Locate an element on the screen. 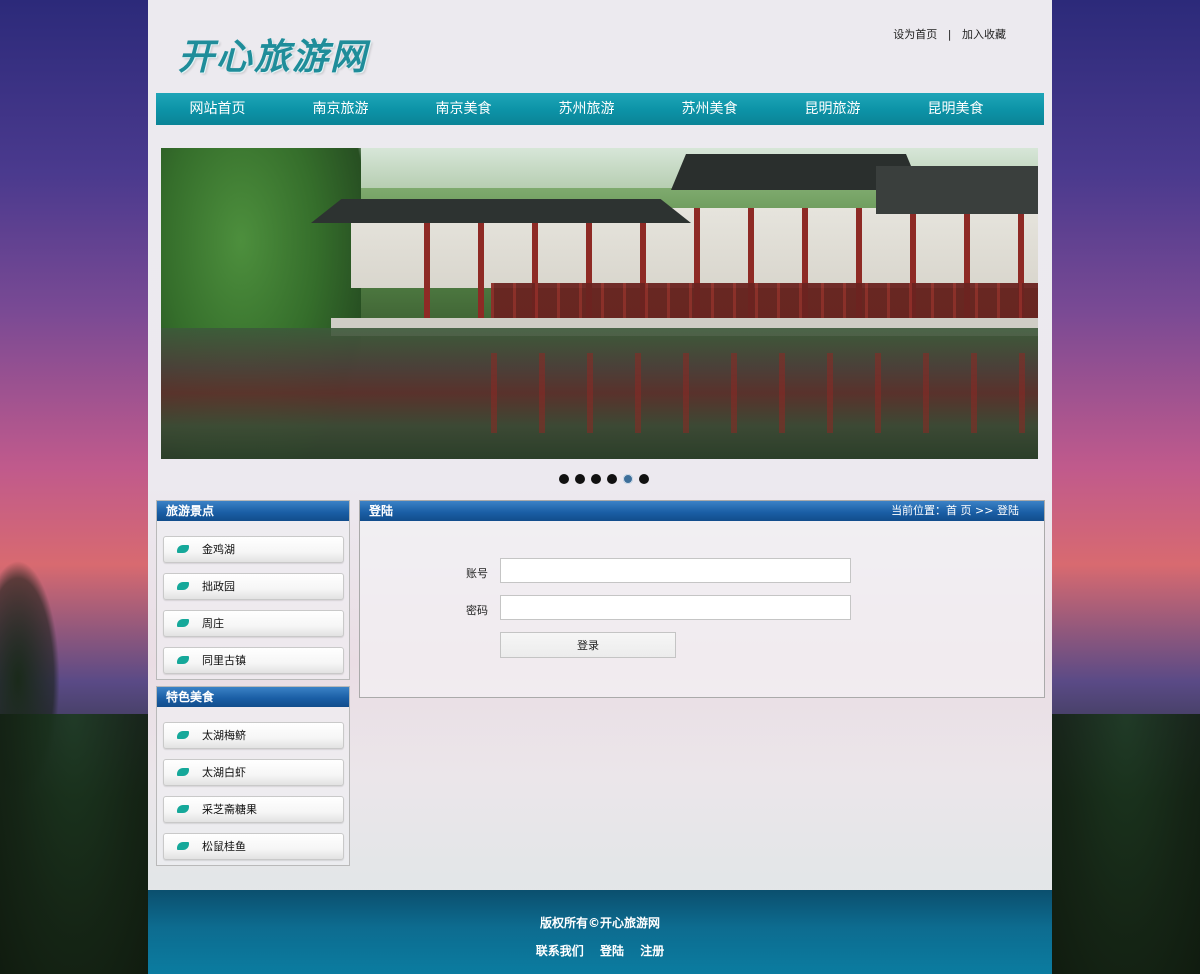 This screenshot has width=1200, height=974. login-panel: 登陆 当前位置：首 页 >> 登陆 账号 密码 登录 is located at coordinates (702, 599).